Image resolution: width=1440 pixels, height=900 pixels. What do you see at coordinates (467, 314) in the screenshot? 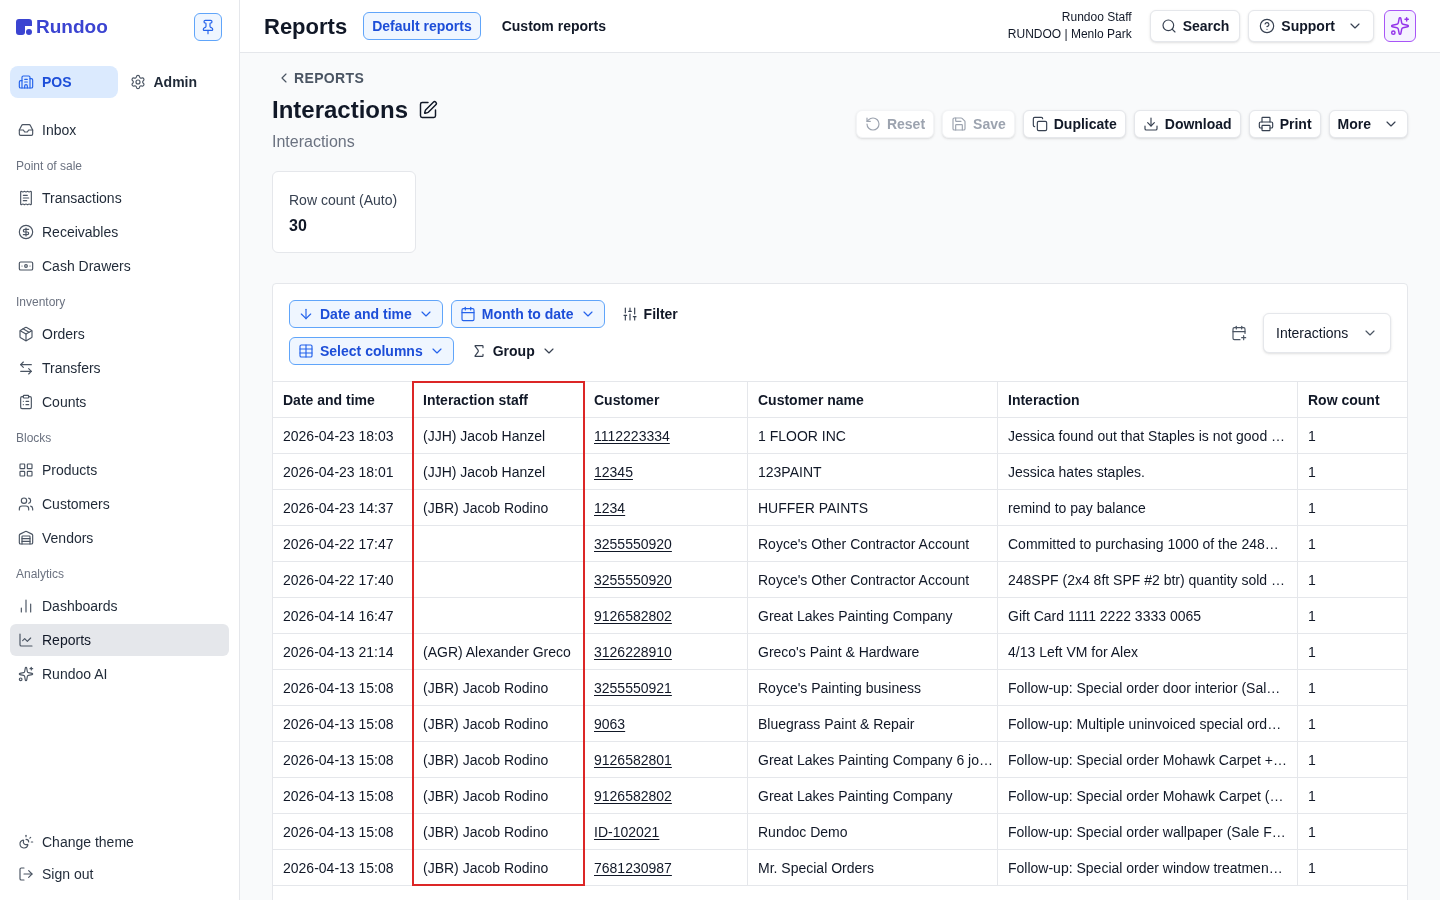
I see `calendar-icon` at bounding box center [467, 314].